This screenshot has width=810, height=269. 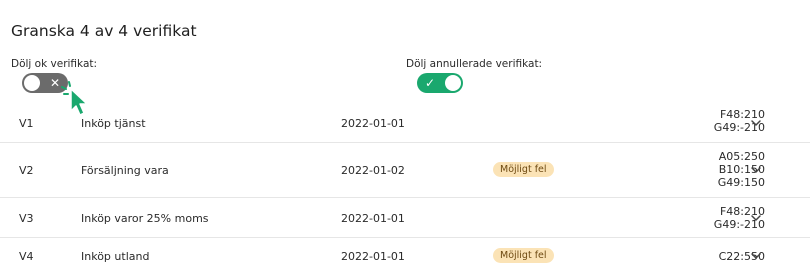 What do you see at coordinates (741, 182) in the screenshot?
I see `account-entry: G49:150` at bounding box center [741, 182].